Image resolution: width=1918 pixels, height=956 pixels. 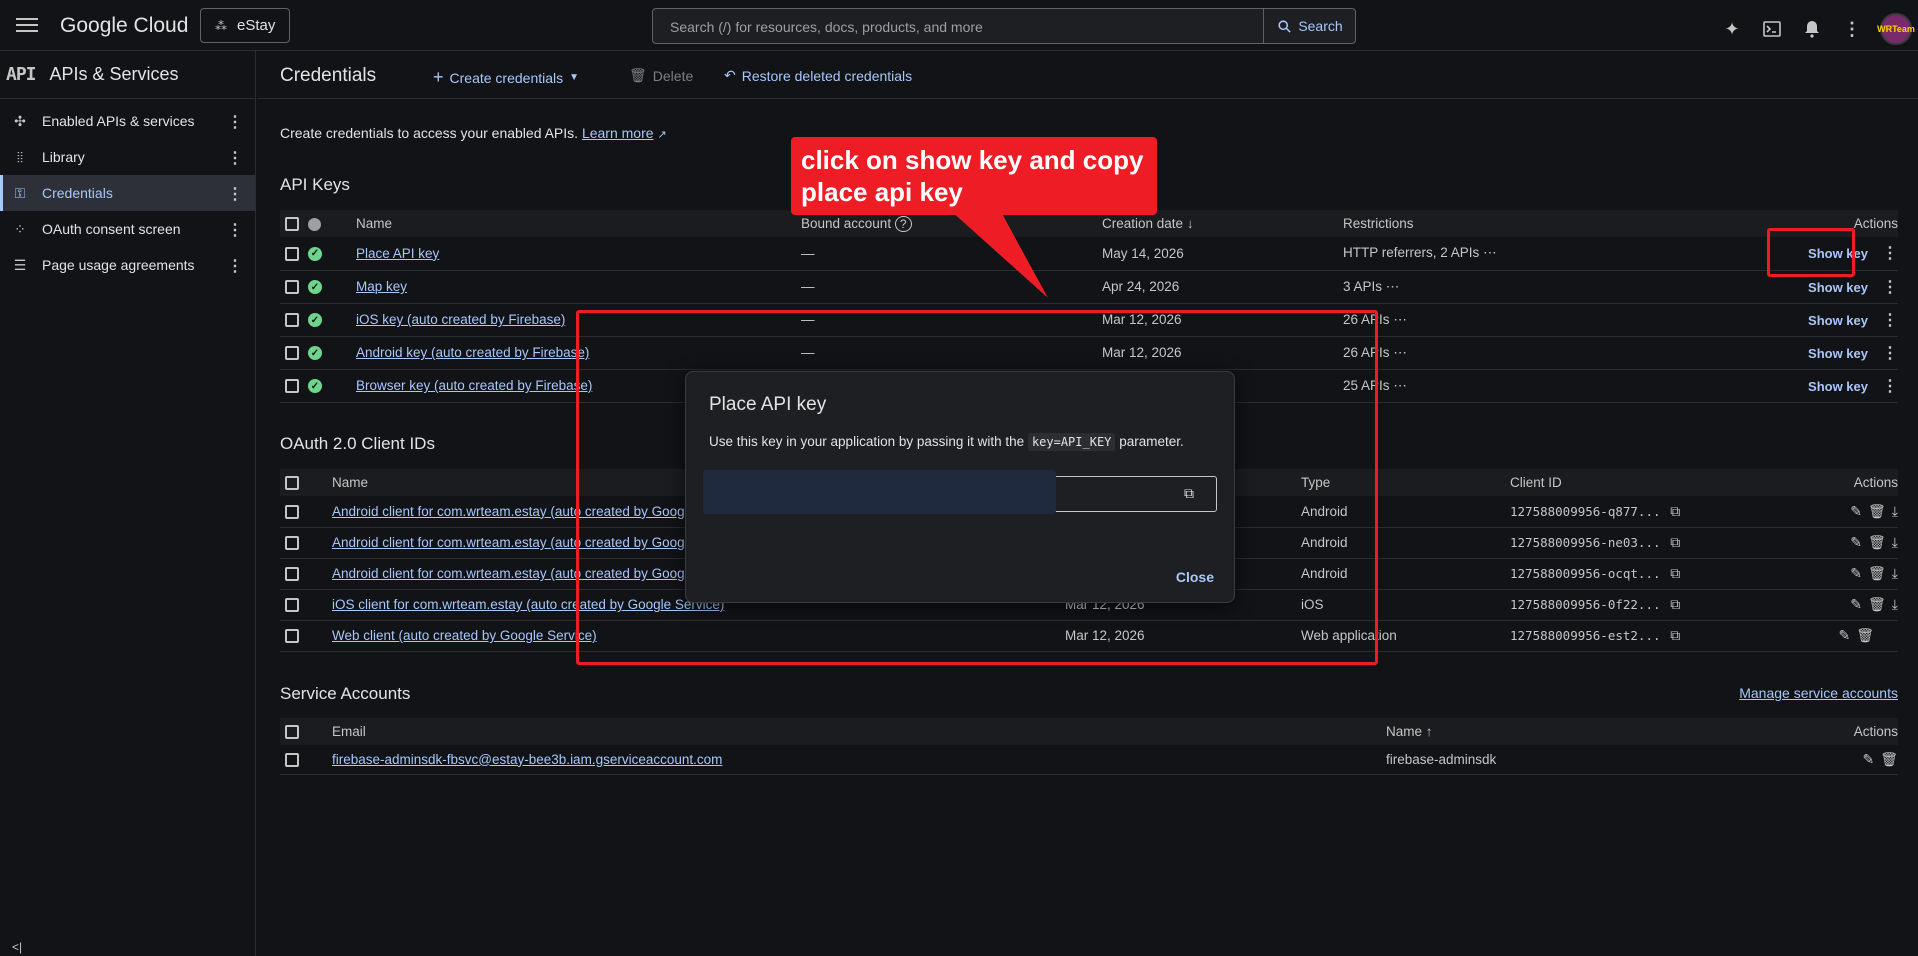 I want to click on header-name: Name, so click(x=578, y=223).